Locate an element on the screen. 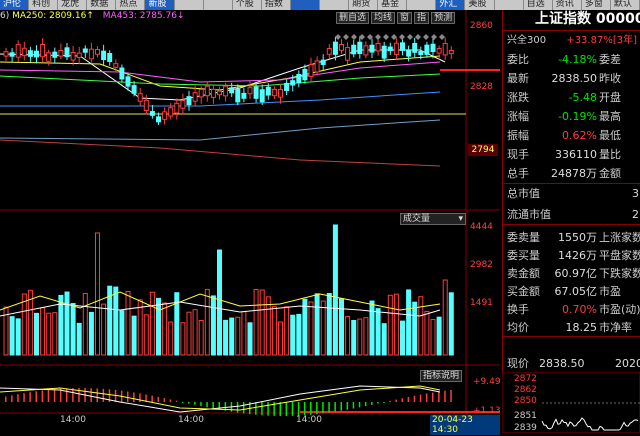 The image size is (640, 436). quote-key-secondary: 量比 is located at coordinates (610, 154).